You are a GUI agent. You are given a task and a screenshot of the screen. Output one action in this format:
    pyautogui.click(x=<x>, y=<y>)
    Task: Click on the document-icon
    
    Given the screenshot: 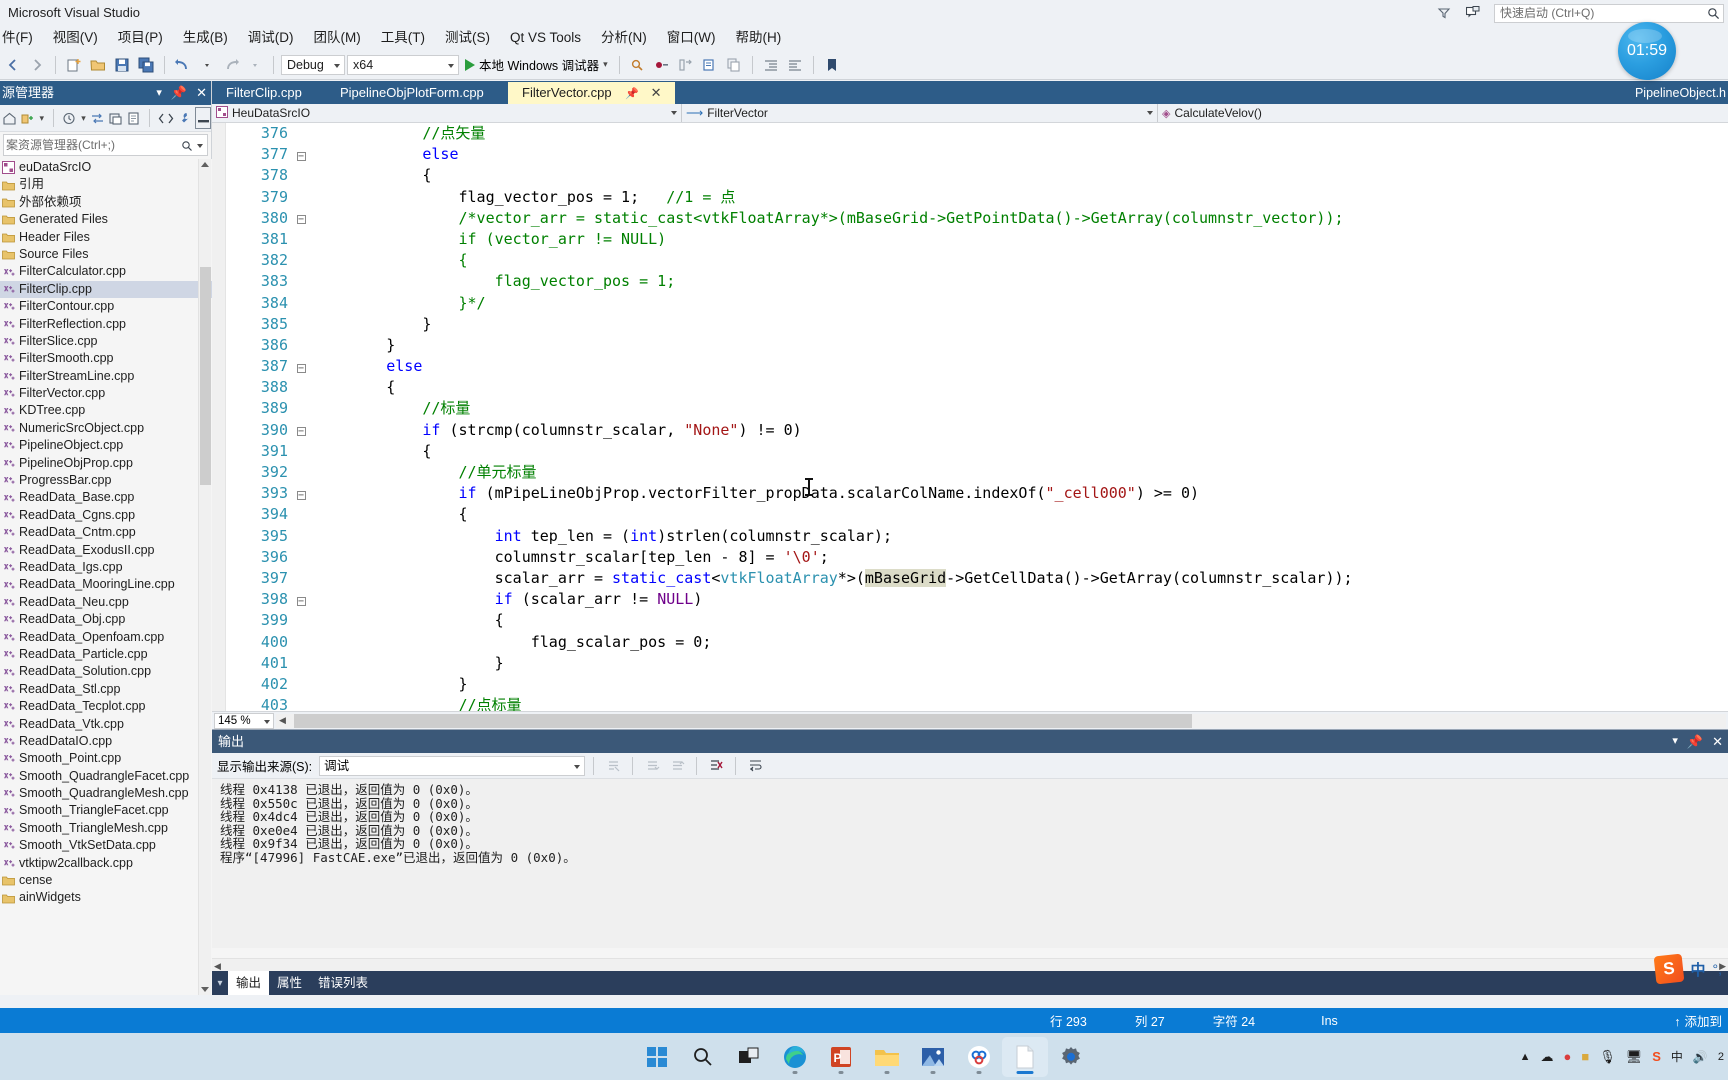 What is the action you would take?
    pyautogui.click(x=1025, y=1056)
    